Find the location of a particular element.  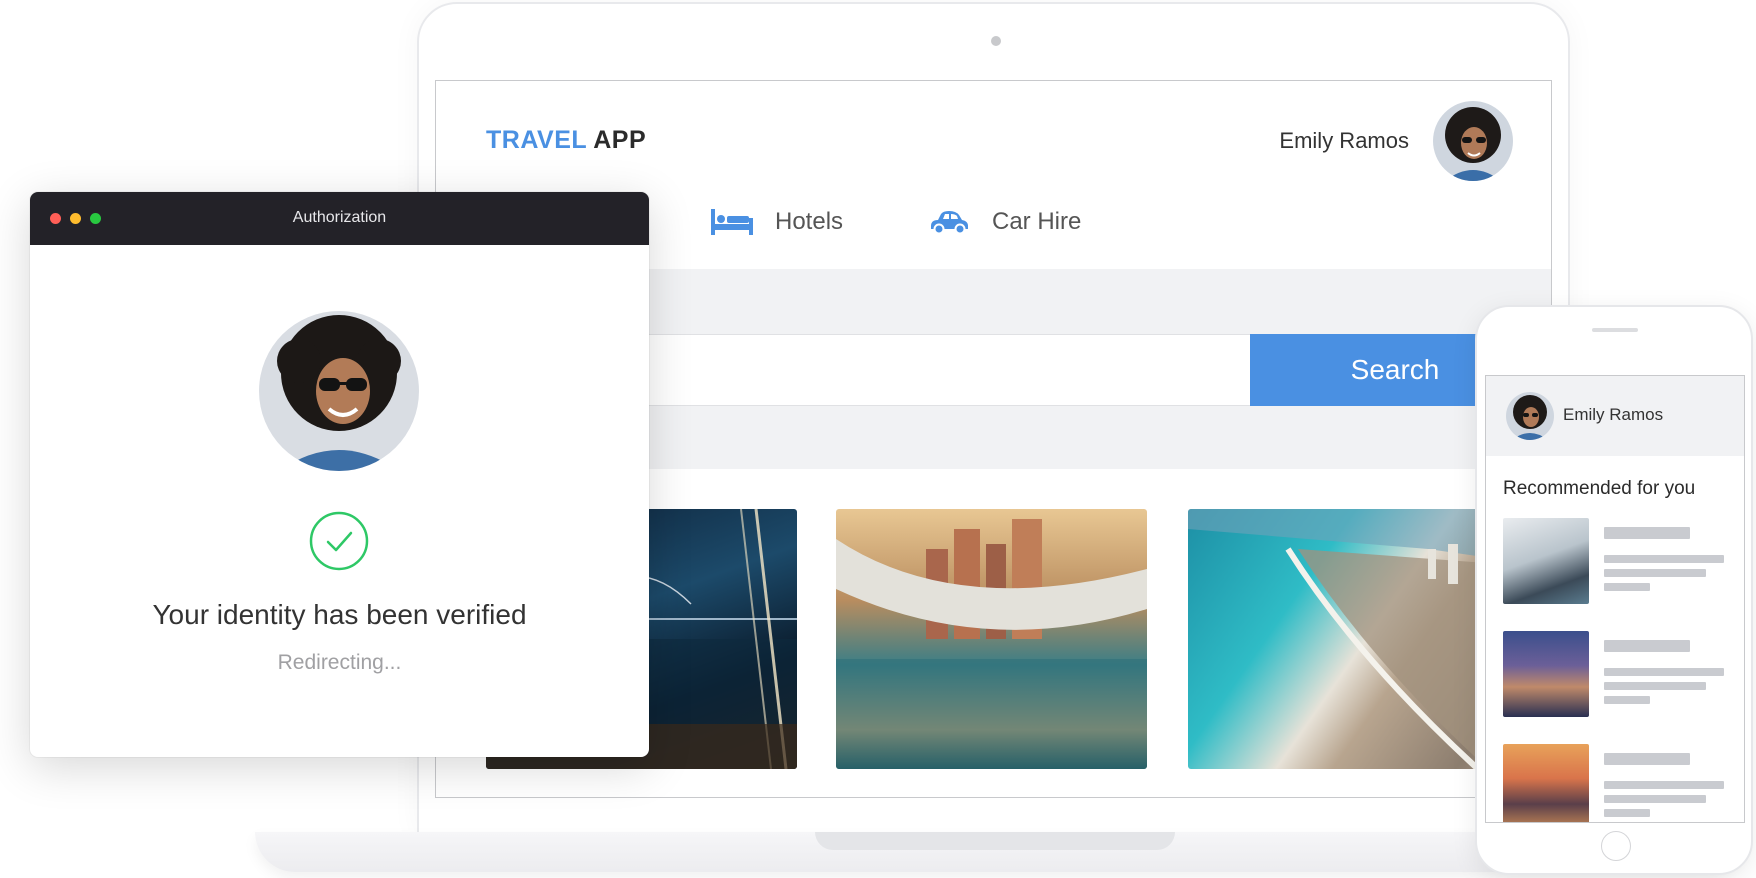

tab-hotels: Hotels is located at coordinates (777, 222).